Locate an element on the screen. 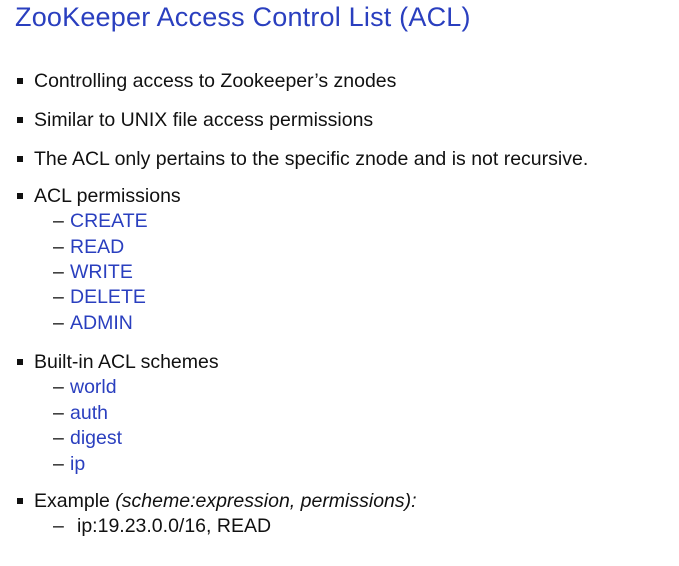 The height and width of the screenshot is (566, 679). permission-label: ADMIN is located at coordinates (101, 323).